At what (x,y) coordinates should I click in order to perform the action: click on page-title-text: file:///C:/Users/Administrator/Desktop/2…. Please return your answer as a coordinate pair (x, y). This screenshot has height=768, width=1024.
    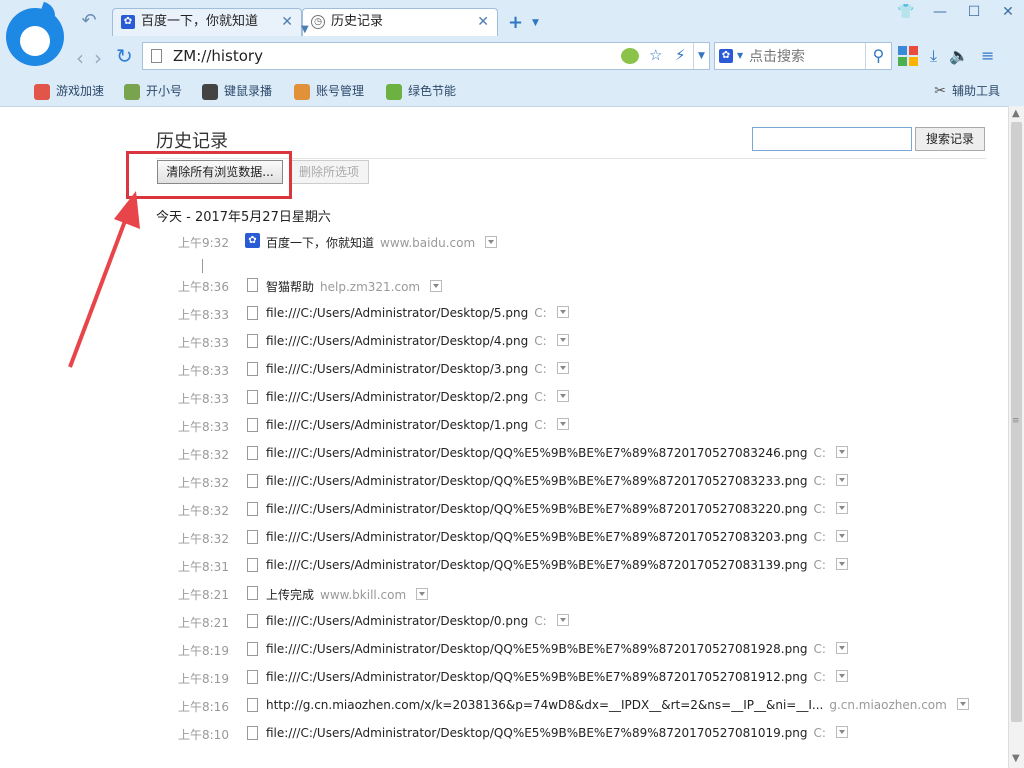
    Looking at the image, I should click on (397, 397).